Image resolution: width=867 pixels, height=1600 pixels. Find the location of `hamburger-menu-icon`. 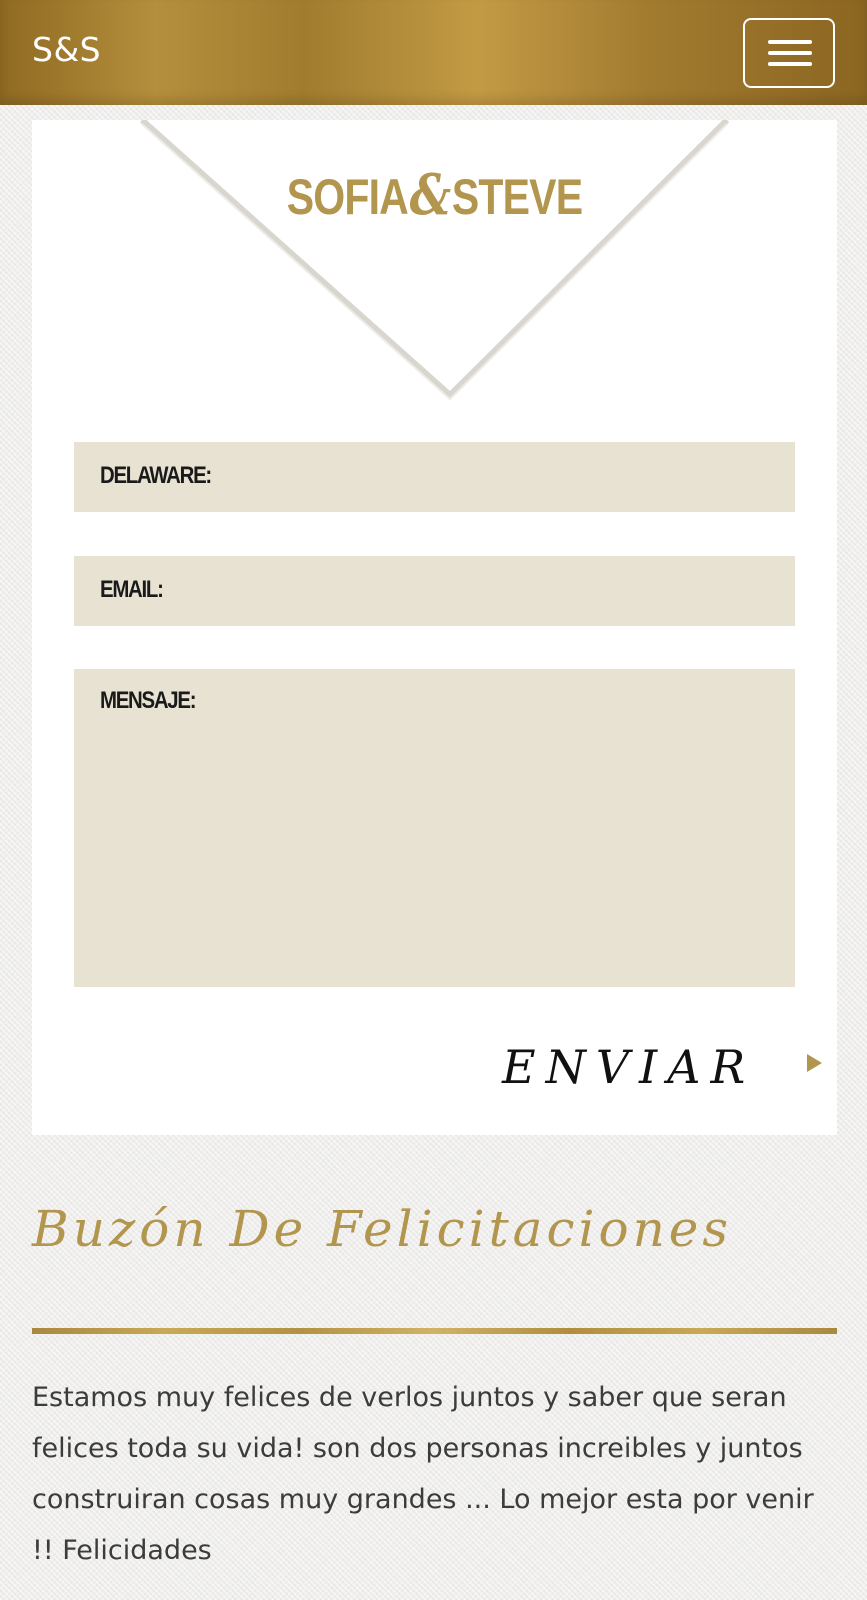

hamburger-menu-icon is located at coordinates (790, 42).